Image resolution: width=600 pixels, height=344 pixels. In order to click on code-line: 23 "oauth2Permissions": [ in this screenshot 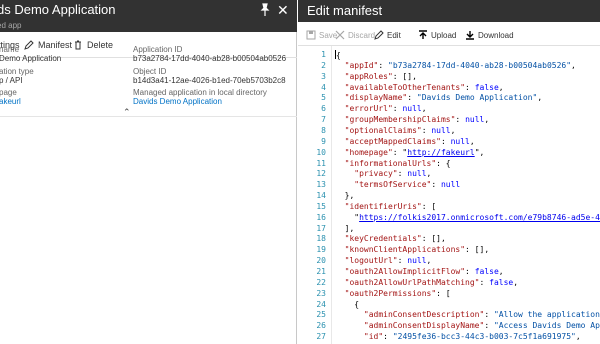, I will do `click(449, 294)`.